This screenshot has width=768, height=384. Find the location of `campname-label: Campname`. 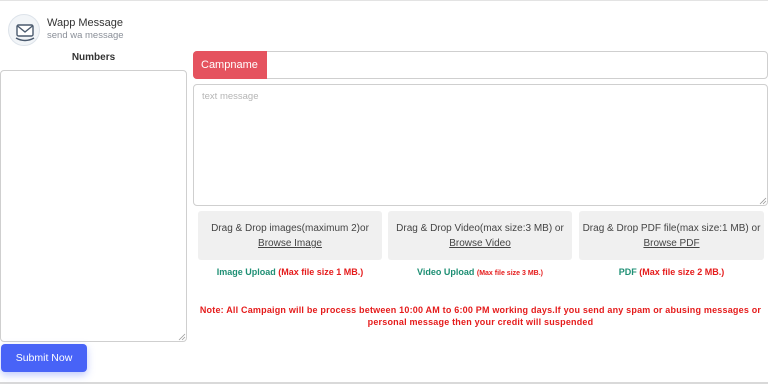

campname-label: Campname is located at coordinates (230, 65).